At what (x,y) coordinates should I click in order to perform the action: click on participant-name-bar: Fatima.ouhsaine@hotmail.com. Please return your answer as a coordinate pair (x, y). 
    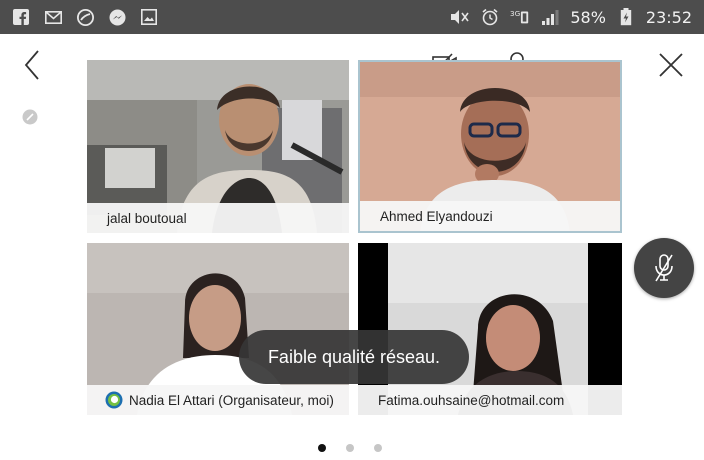
    Looking at the image, I should click on (490, 400).